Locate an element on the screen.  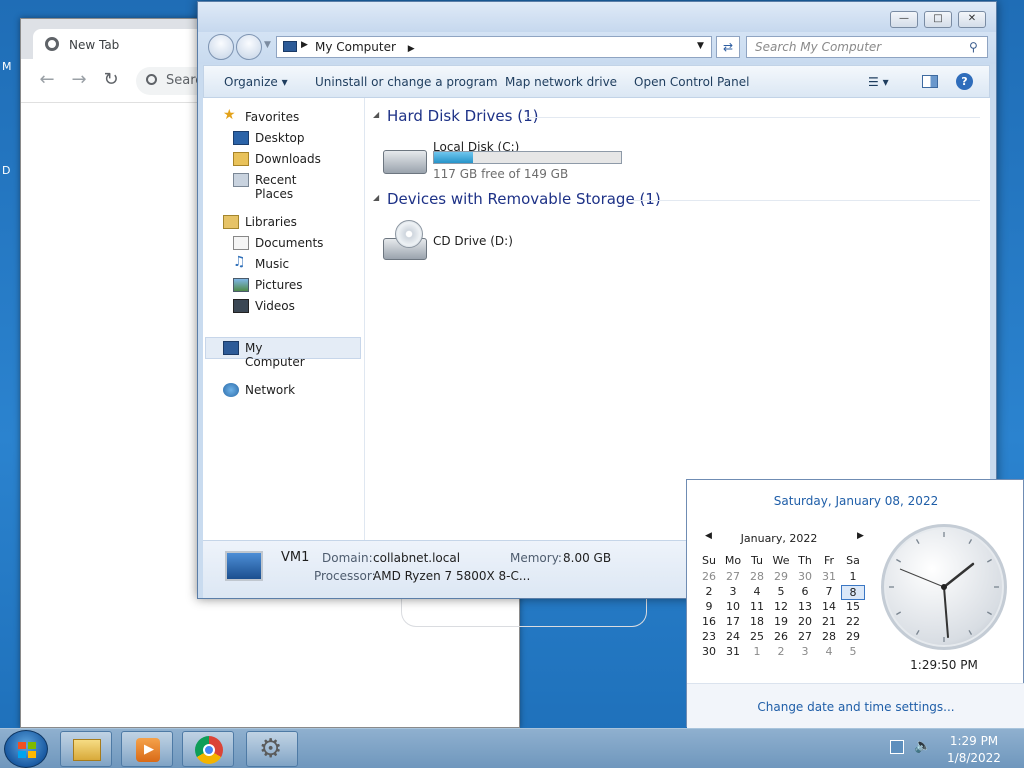
calendar-day: 20 is located at coordinates (805, 621).